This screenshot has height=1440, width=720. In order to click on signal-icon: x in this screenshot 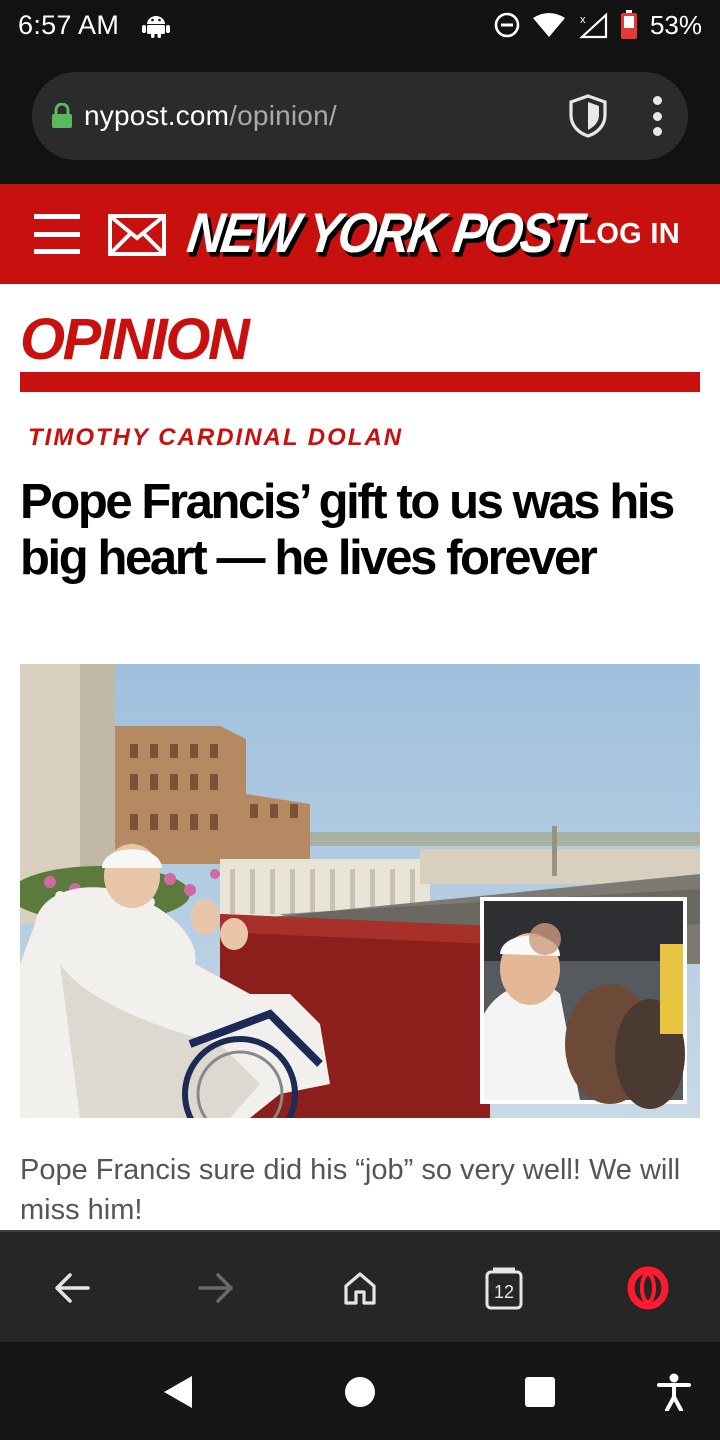, I will do `click(593, 25)`.